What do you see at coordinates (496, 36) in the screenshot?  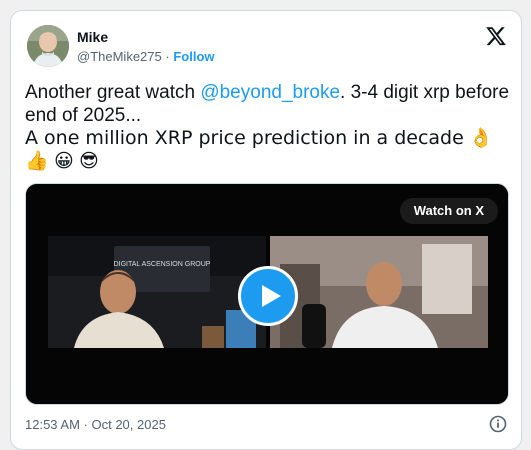 I see `x-logo-icon` at bounding box center [496, 36].